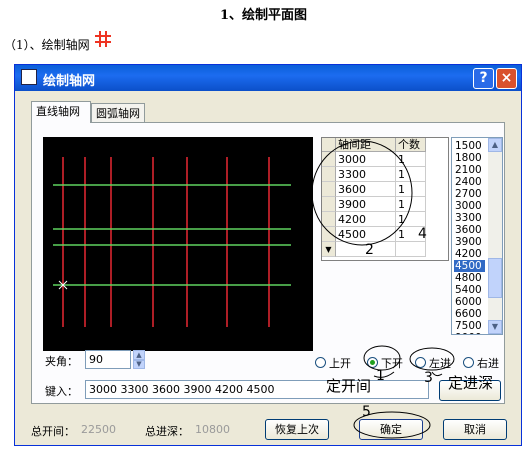 Image resolution: width=527 pixels, height=451 pixels. Describe the element at coordinates (61, 112) in the screenshot. I see `tab-straight-axis: 直线轴网` at that location.